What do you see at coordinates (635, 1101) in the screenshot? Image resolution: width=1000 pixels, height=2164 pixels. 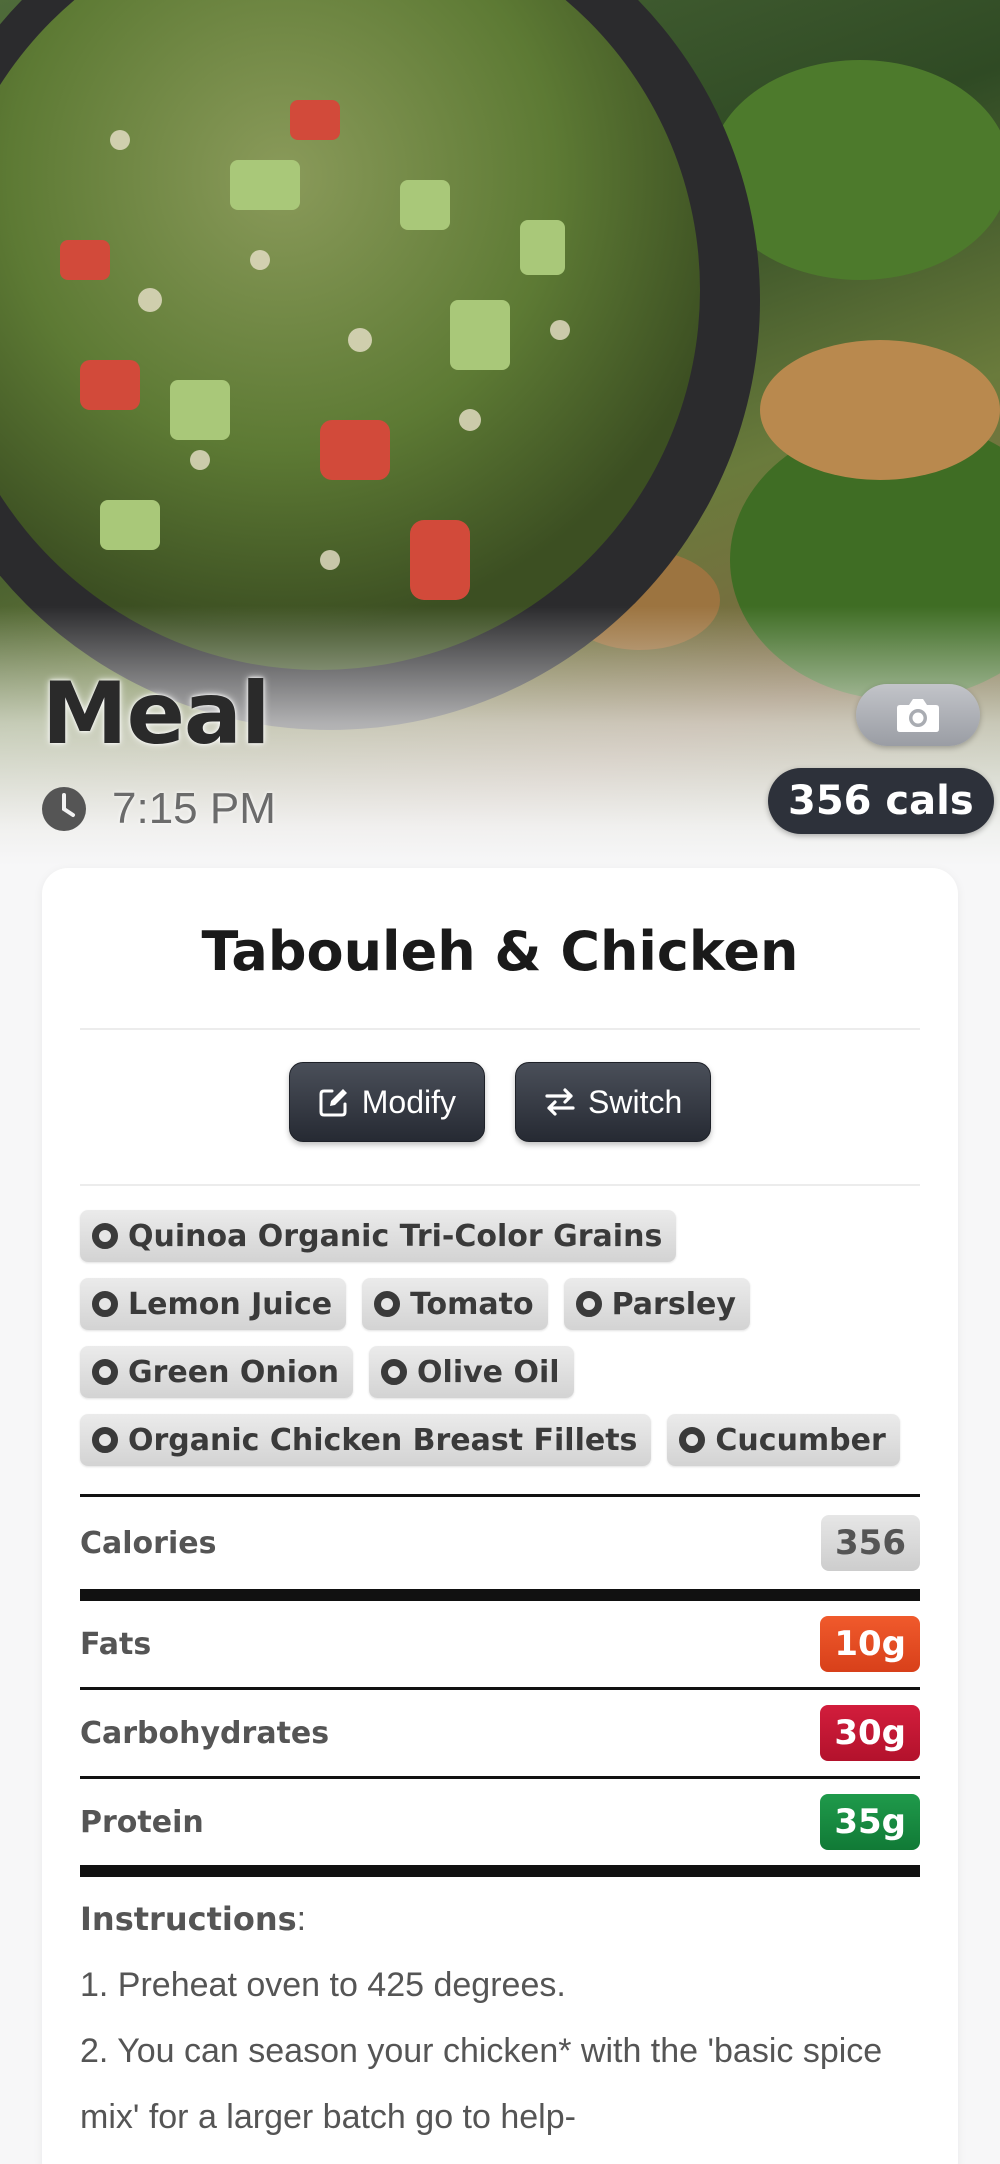 I see `switch-button-label: Switch` at bounding box center [635, 1101].